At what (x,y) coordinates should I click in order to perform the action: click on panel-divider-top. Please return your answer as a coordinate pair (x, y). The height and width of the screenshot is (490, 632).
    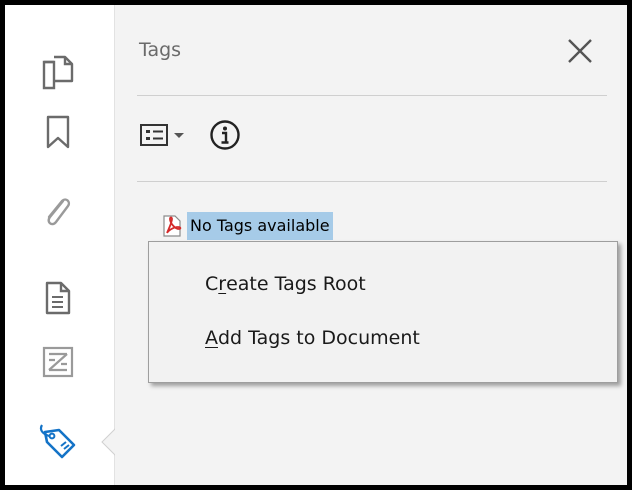
    Looking at the image, I should click on (372, 95).